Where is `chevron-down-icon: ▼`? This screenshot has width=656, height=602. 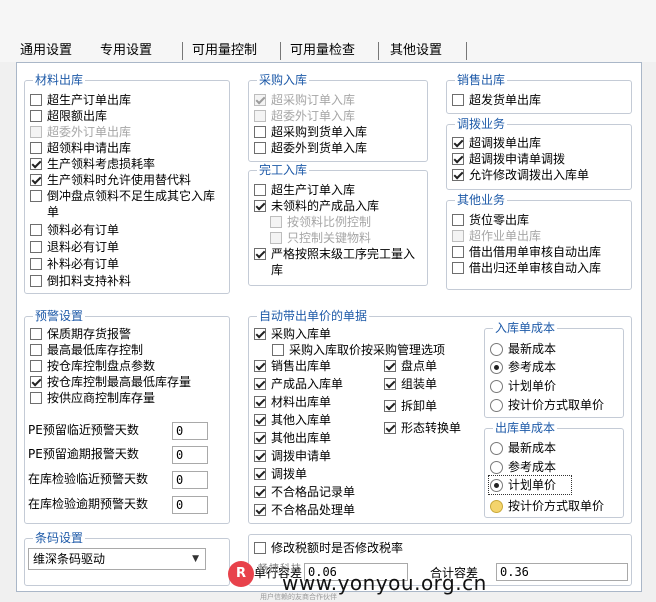 chevron-down-icon: ▼ is located at coordinates (195, 559).